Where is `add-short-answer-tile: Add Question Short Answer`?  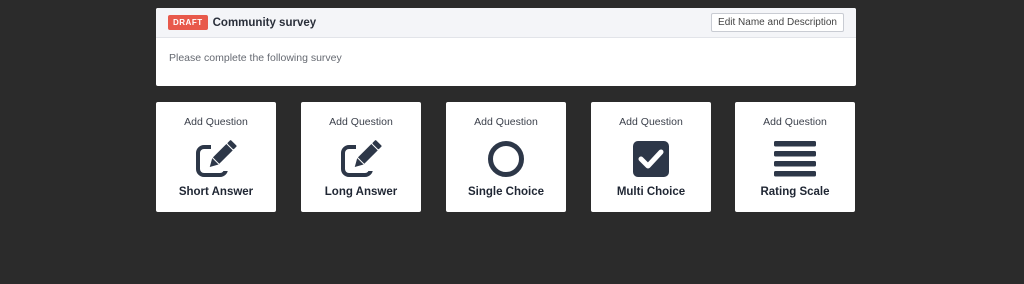
add-short-answer-tile: Add Question Short Answer is located at coordinates (216, 157).